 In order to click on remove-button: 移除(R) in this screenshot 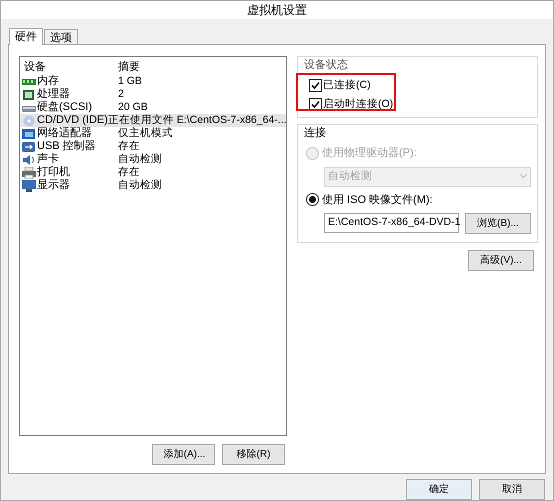, I will do `click(253, 454)`.